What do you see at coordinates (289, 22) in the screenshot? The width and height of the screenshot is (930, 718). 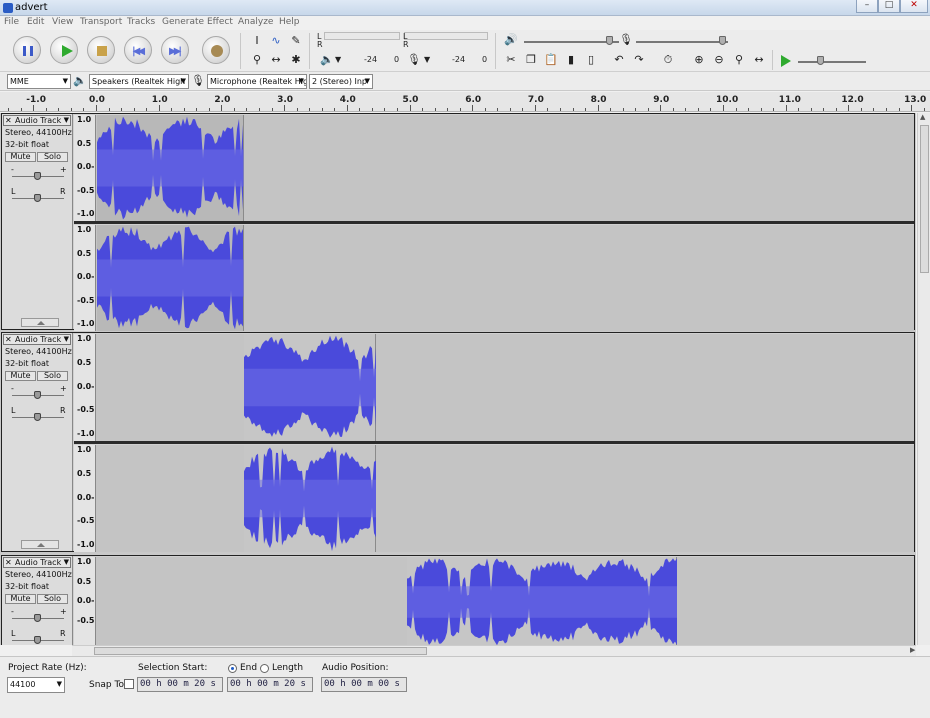 I see `menu-help: Help` at bounding box center [289, 22].